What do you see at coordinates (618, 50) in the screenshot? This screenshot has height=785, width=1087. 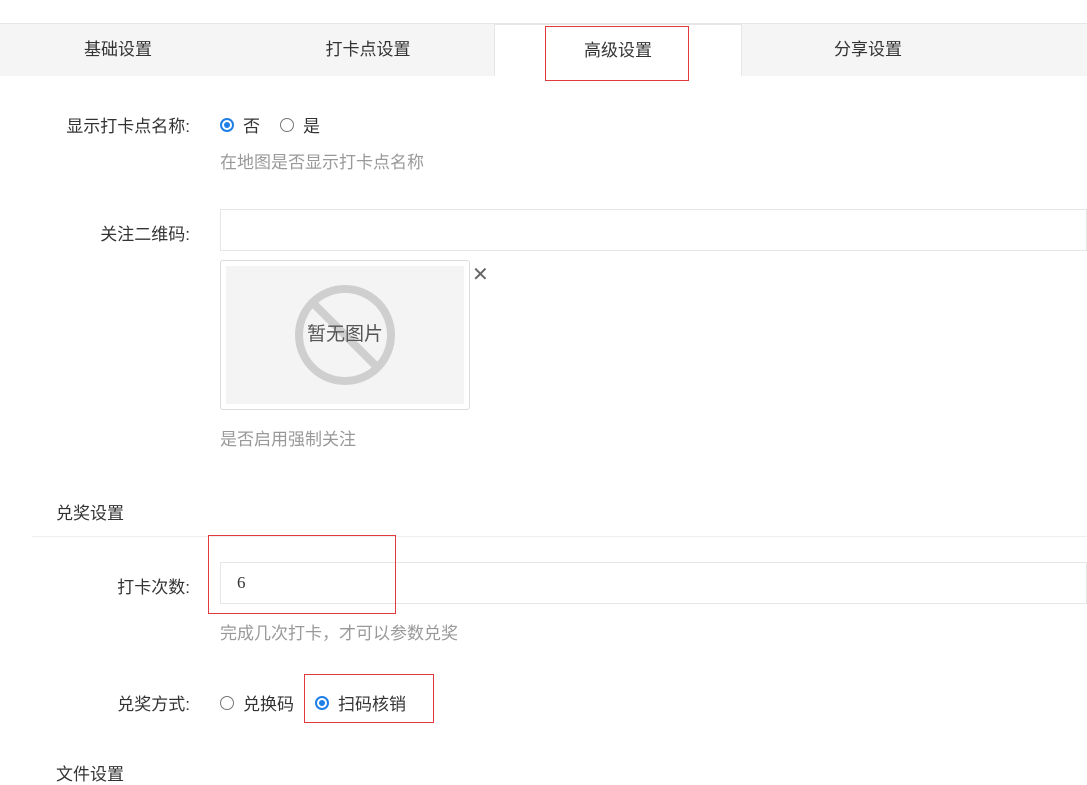 I see `tab-advanced-settings: 高级设置` at bounding box center [618, 50].